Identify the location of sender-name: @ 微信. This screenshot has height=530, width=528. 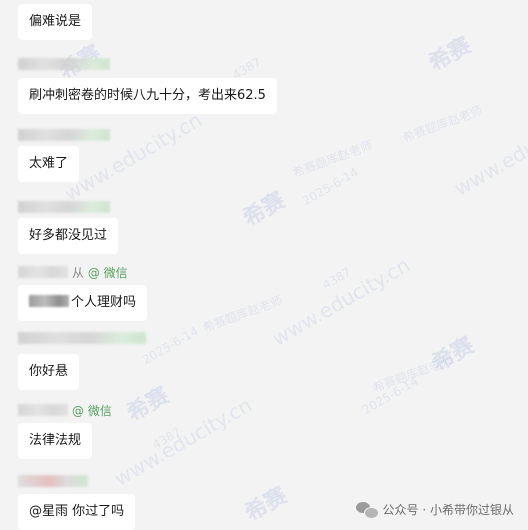
(65, 410).